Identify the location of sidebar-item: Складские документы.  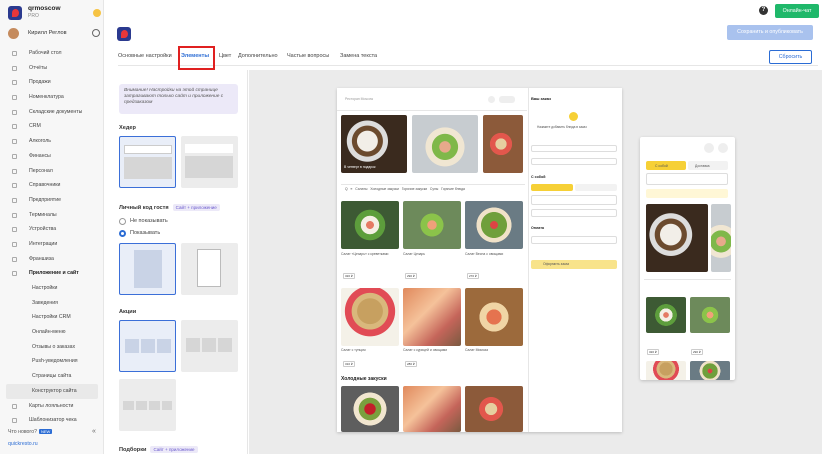
(52, 112).